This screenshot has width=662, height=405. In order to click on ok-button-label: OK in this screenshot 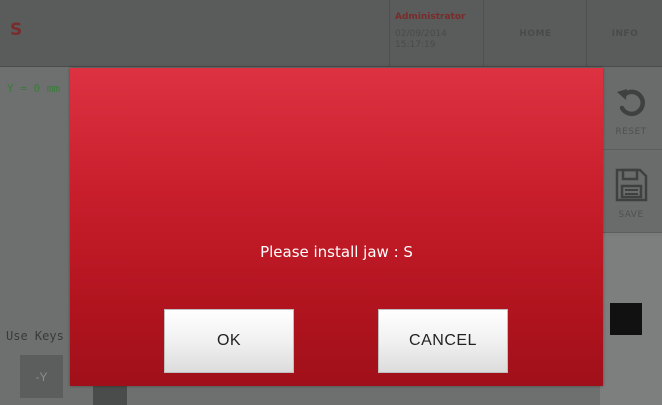, I will do `click(229, 340)`.